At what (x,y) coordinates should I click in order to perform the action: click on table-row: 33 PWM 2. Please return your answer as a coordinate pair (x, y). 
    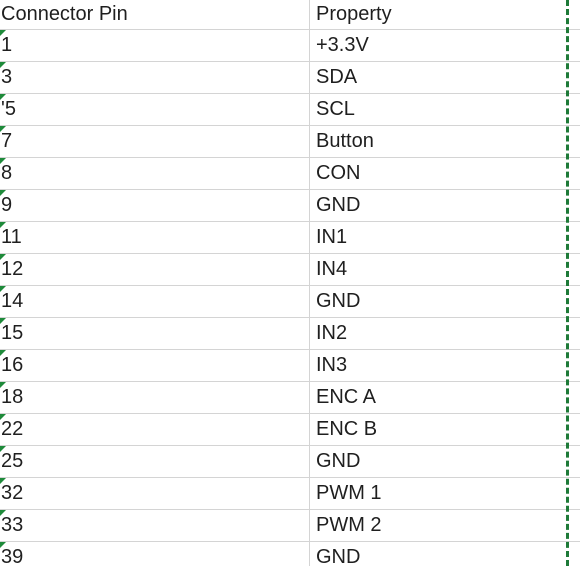
    Looking at the image, I should click on (290, 526).